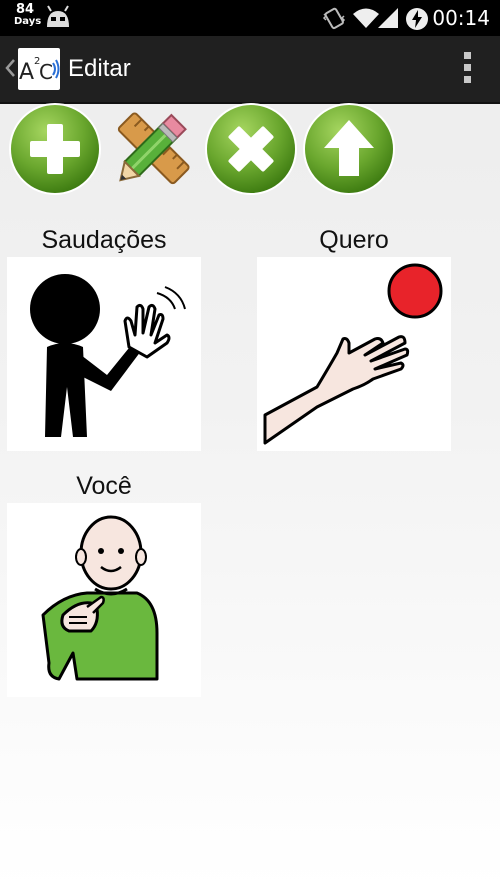 The height and width of the screenshot is (889, 500). Describe the element at coordinates (417, 19) in the screenshot. I see `battery-charging-icon` at that location.